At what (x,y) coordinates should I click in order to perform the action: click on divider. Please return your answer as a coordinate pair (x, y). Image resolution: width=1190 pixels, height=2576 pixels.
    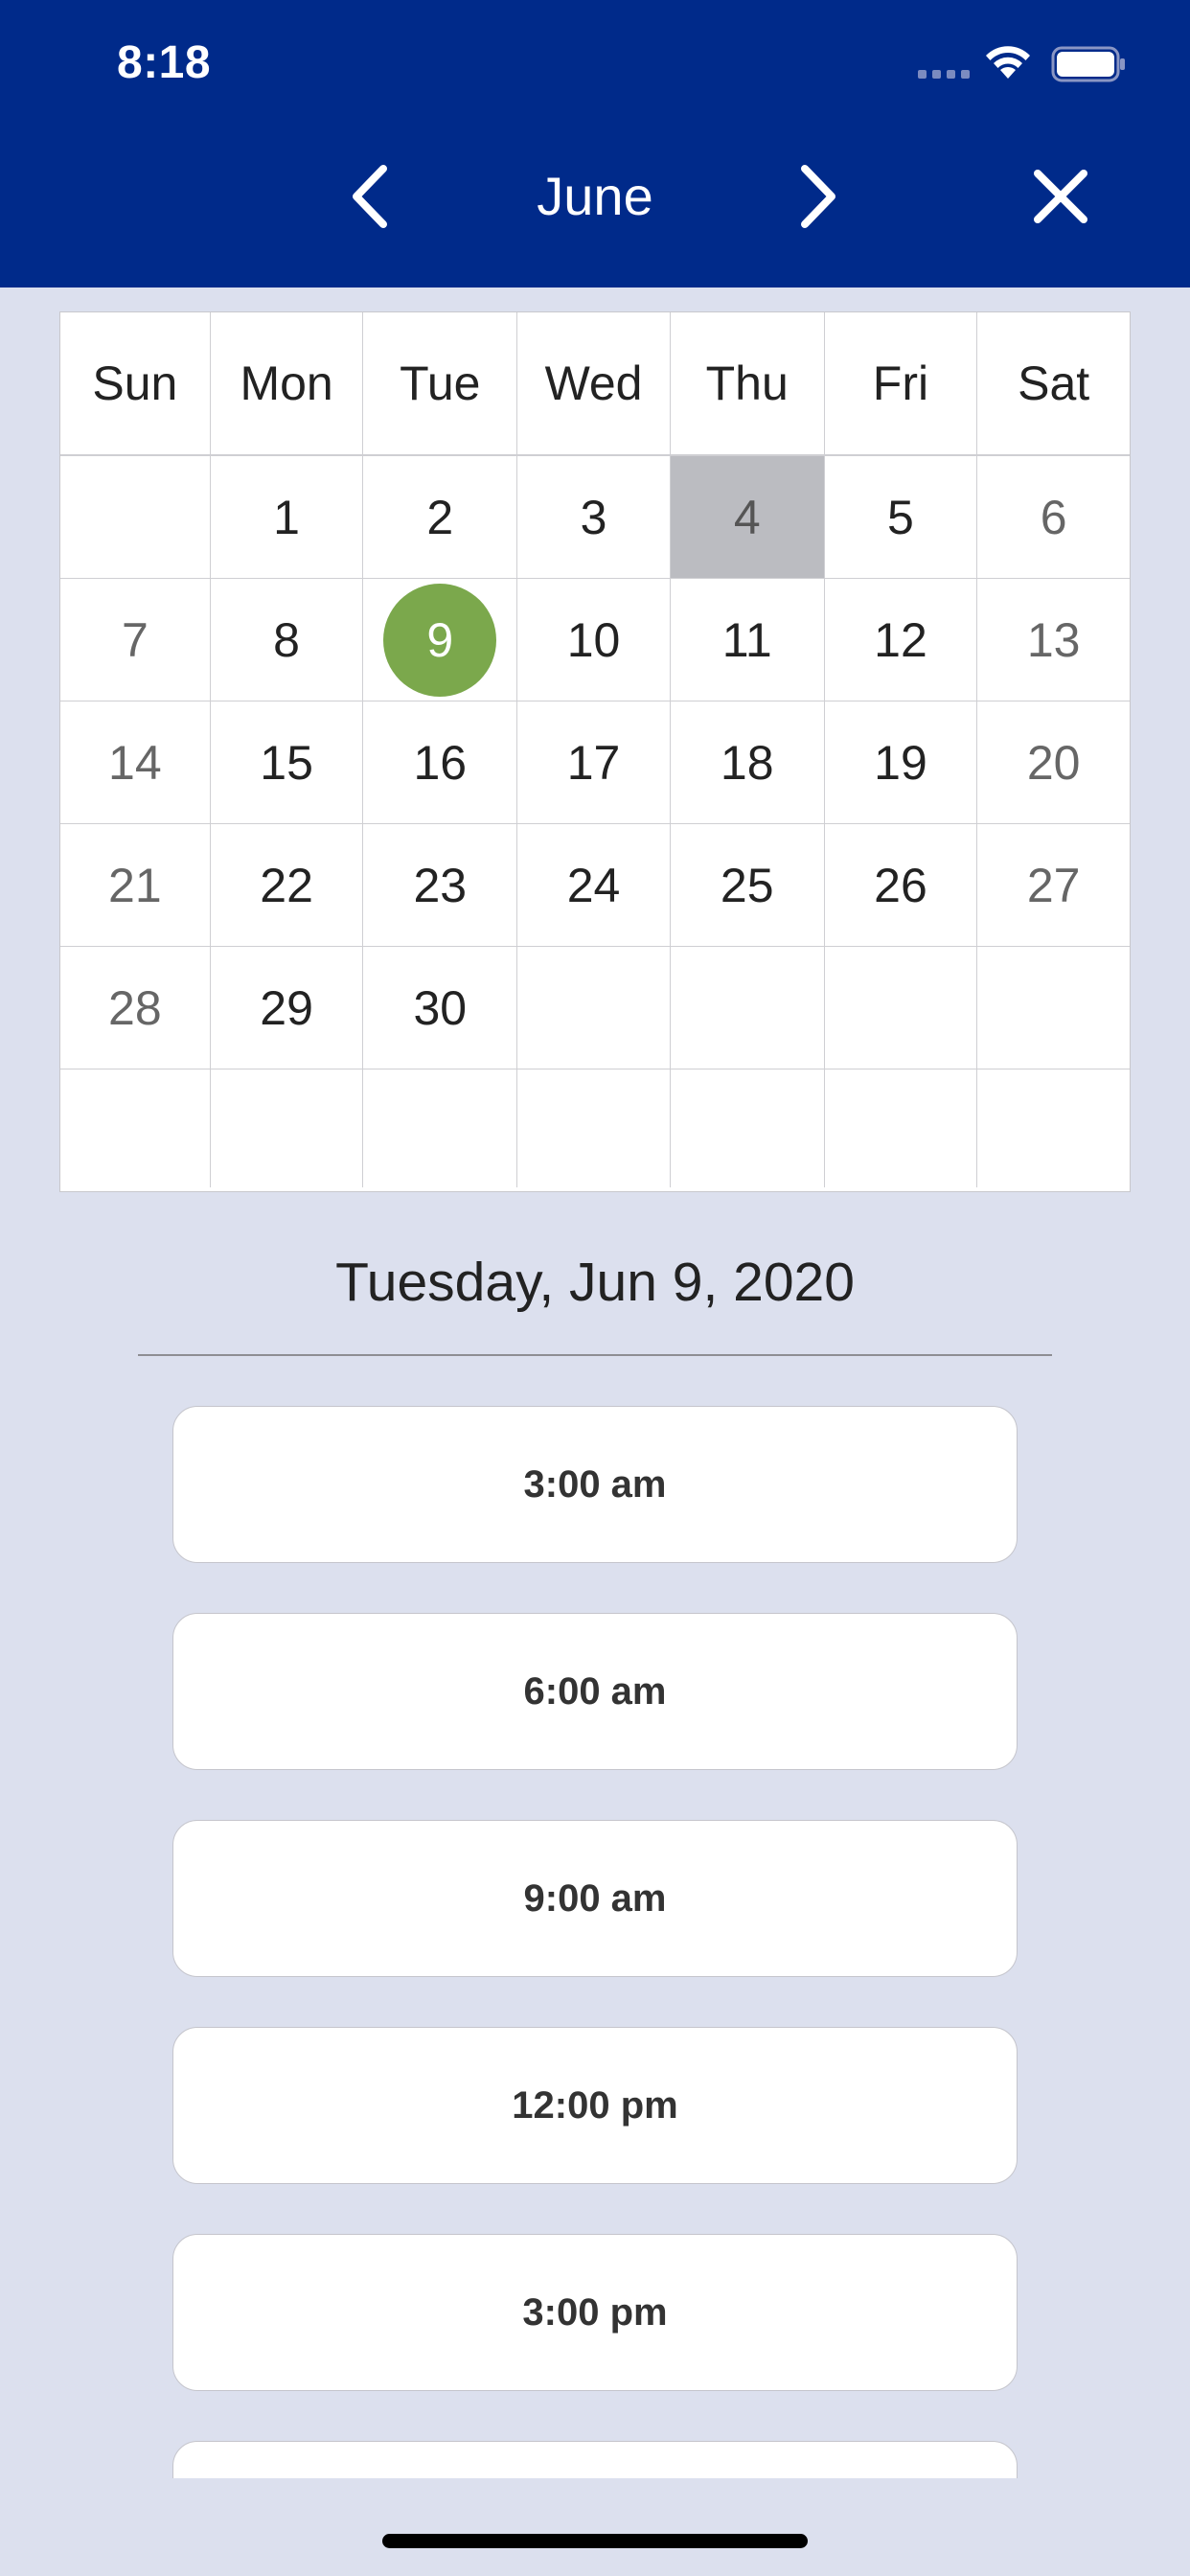
    Looking at the image, I should click on (595, 1355).